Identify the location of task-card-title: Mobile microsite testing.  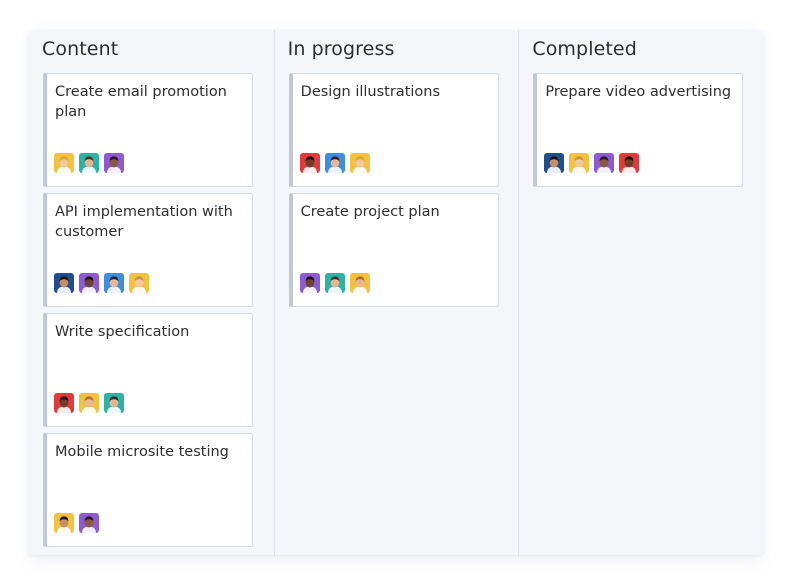
(142, 452).